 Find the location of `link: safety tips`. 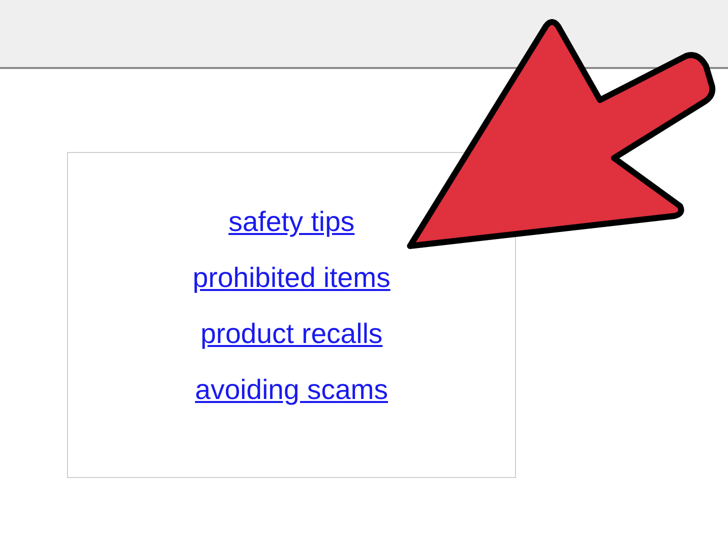

link: safety tips is located at coordinates (291, 222).